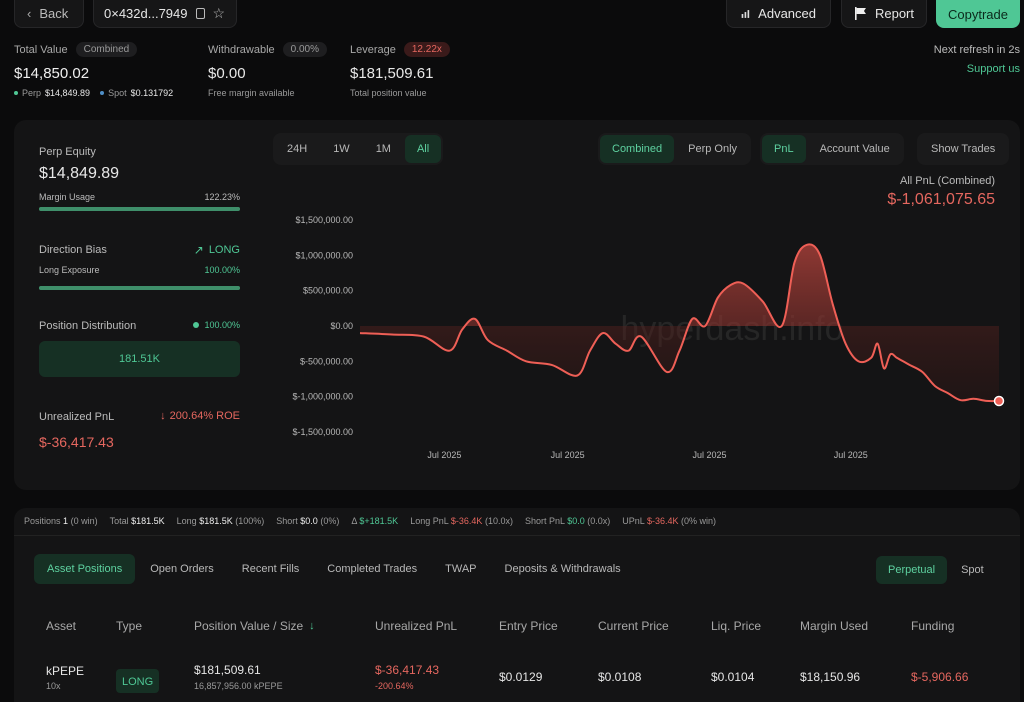 Image resolution: width=1024 pixels, height=702 pixels. I want to click on th-position-value-wrap: Position Value / Size ↓, so click(254, 626).